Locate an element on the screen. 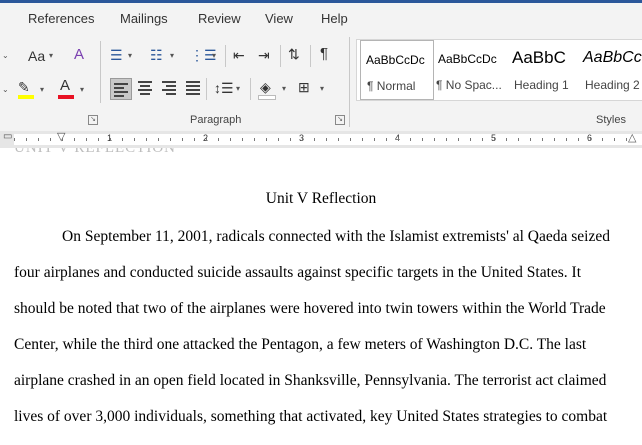  ribbon-tab-bar: References Mailings Review View Help is located at coordinates (321, 18).